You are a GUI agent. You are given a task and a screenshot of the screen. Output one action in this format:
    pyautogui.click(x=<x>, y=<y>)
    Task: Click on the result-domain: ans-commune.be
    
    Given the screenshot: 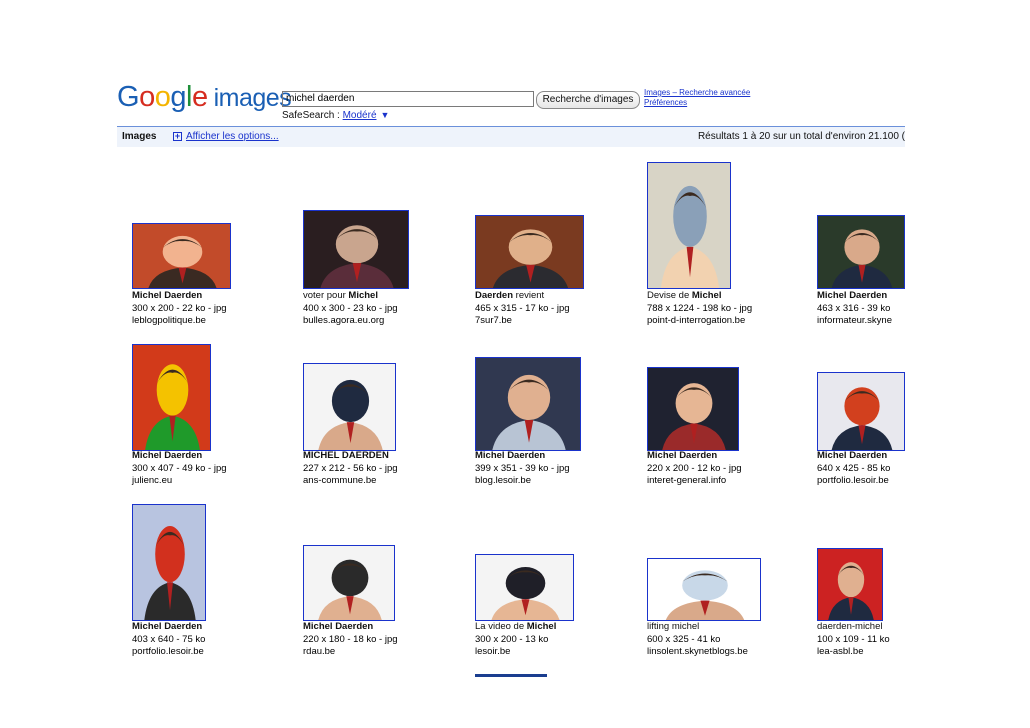 What is the action you would take?
    pyautogui.click(x=340, y=480)
    